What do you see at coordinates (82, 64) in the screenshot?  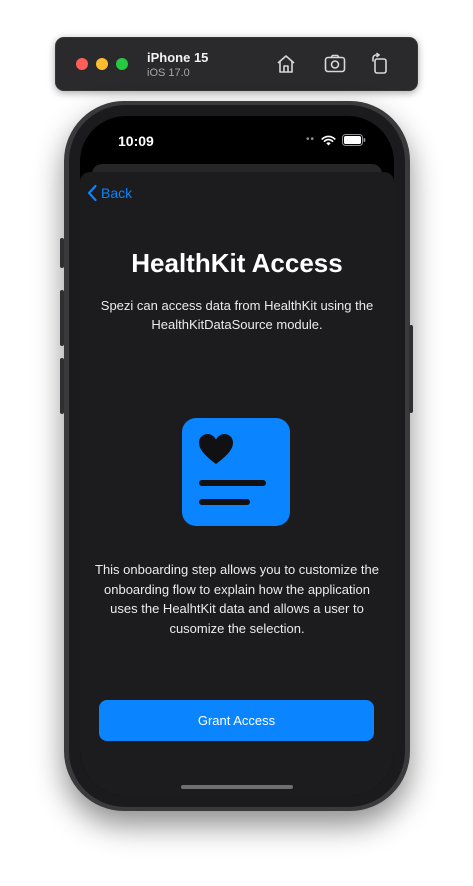 I see `close-window-button` at bounding box center [82, 64].